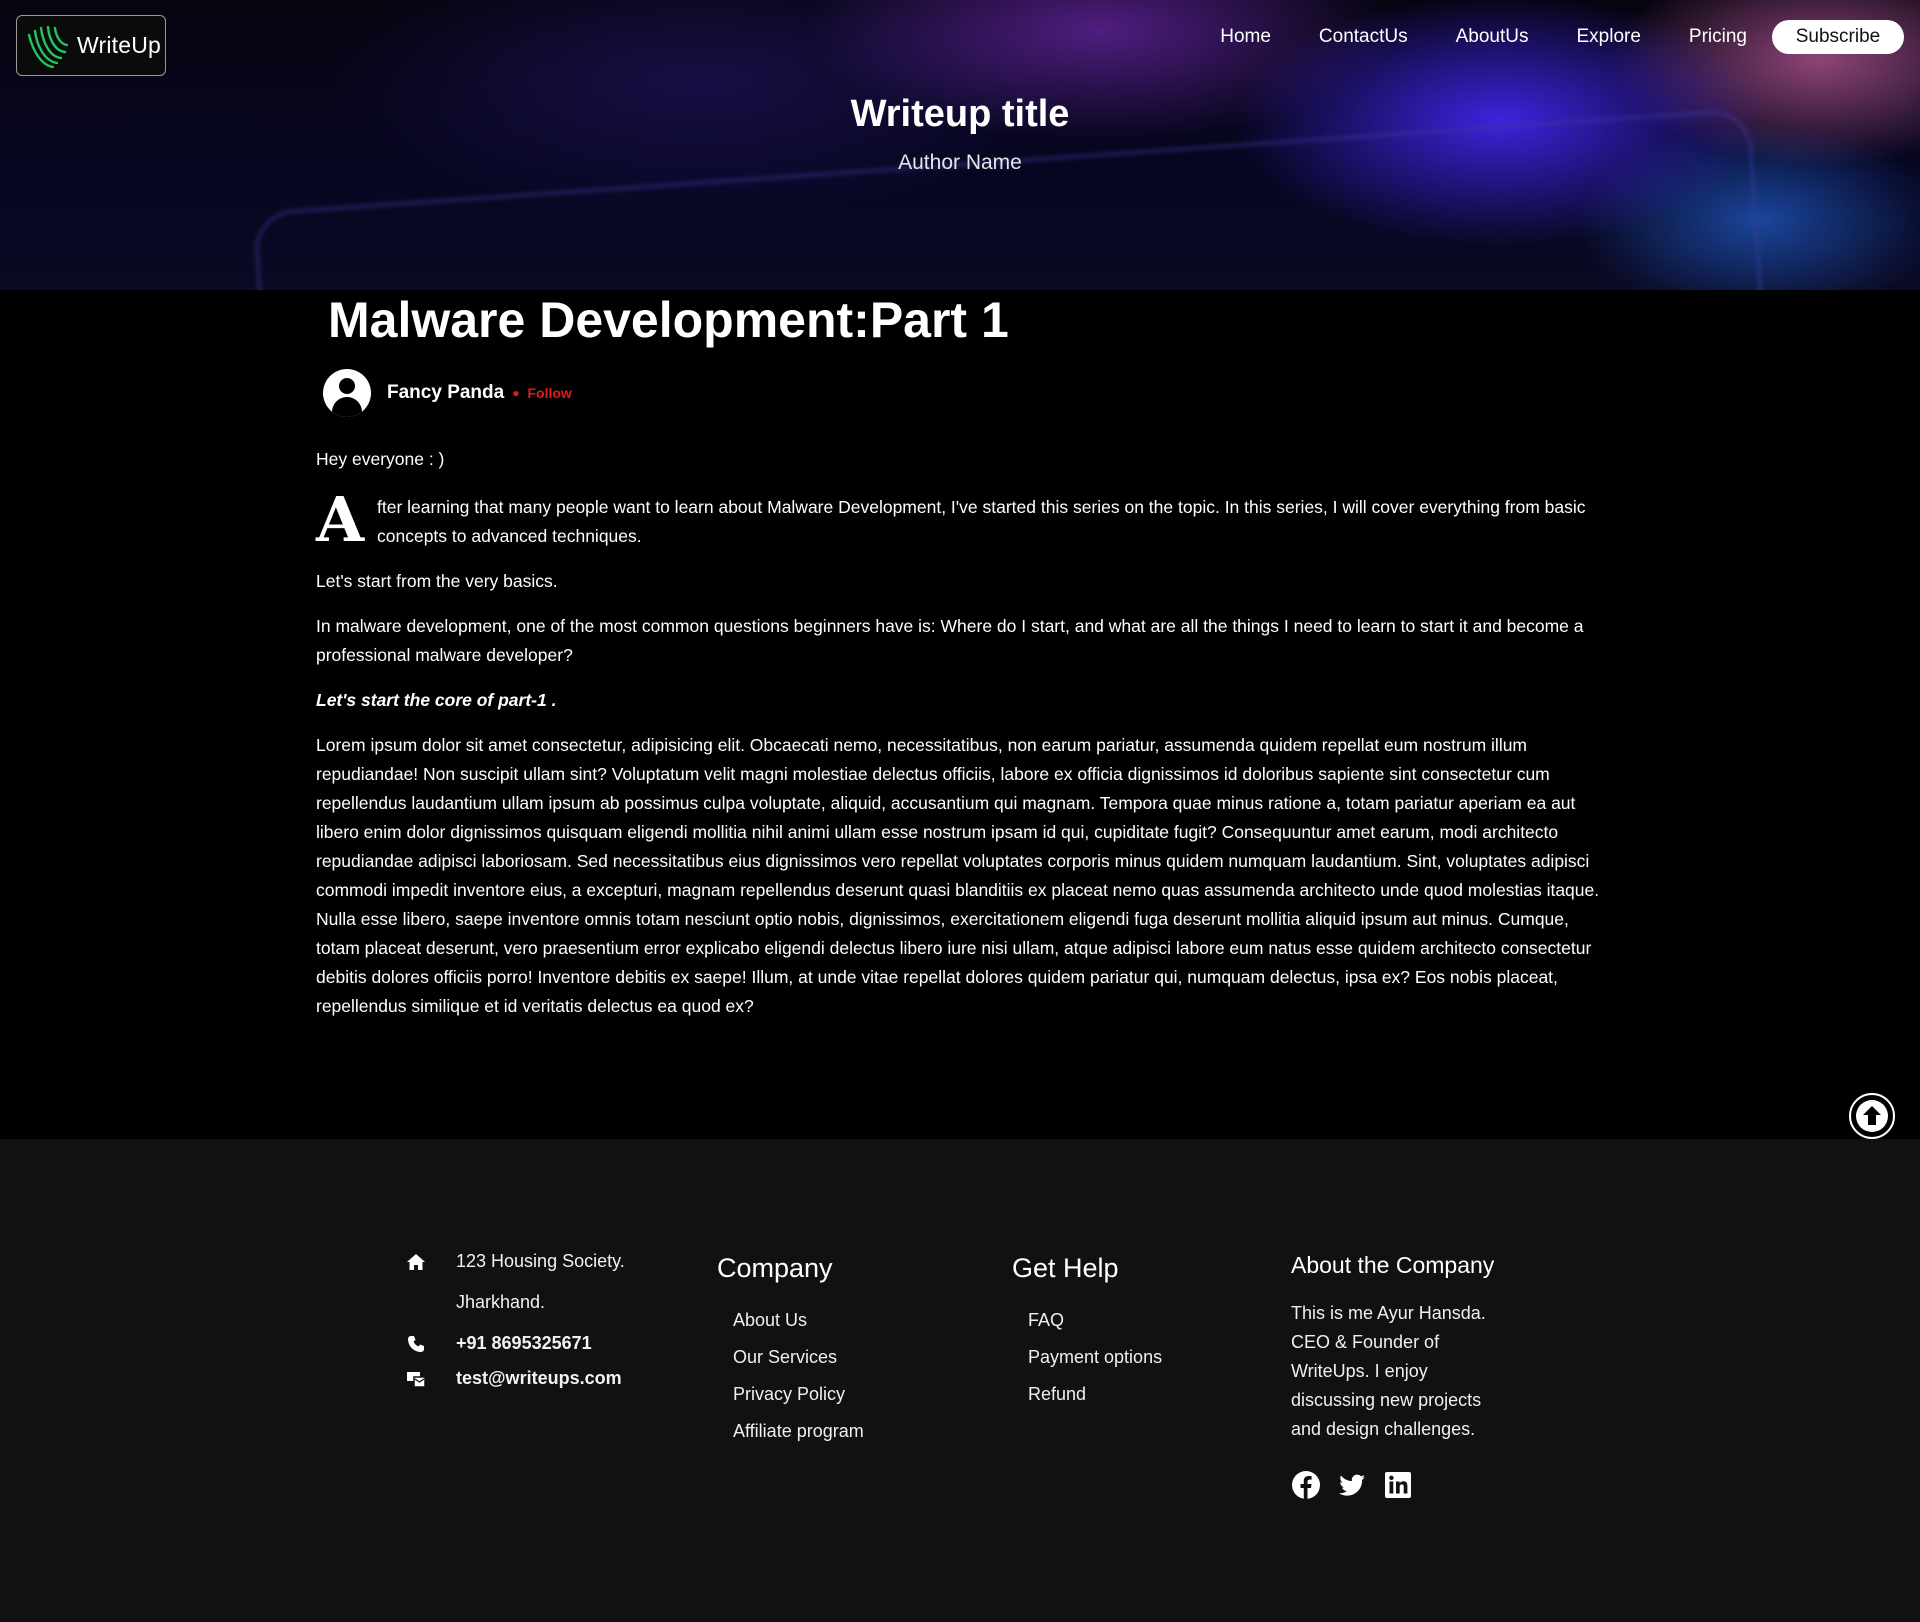 The image size is (1920, 1622). I want to click on link-about-us: About Us, so click(798, 1320).